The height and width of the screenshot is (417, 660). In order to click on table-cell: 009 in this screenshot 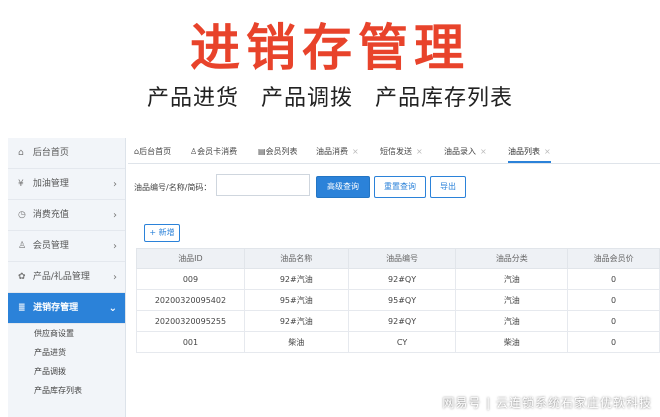, I will do `click(190, 279)`.